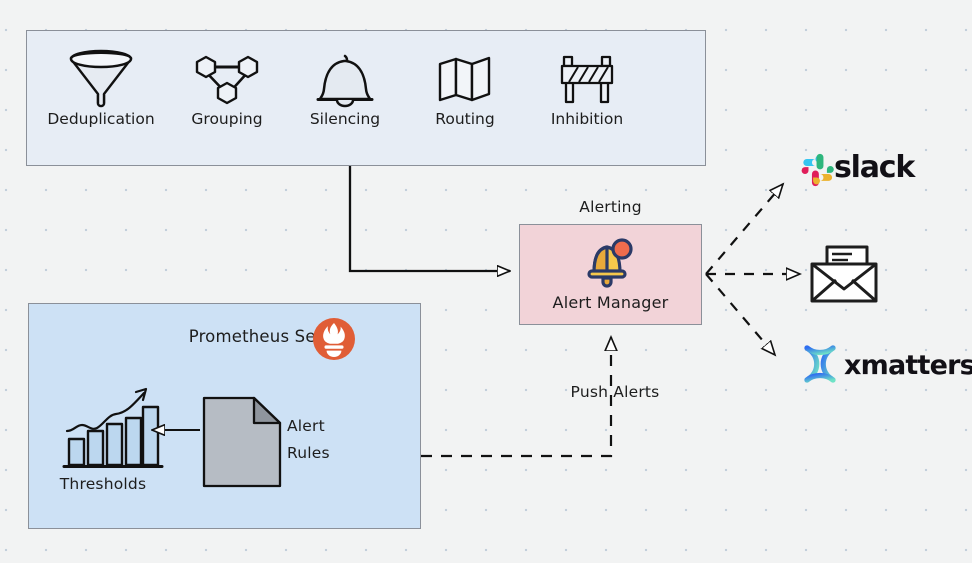 The height and width of the screenshot is (563, 972). I want to click on connector-push-alerts, so click(516, 397).